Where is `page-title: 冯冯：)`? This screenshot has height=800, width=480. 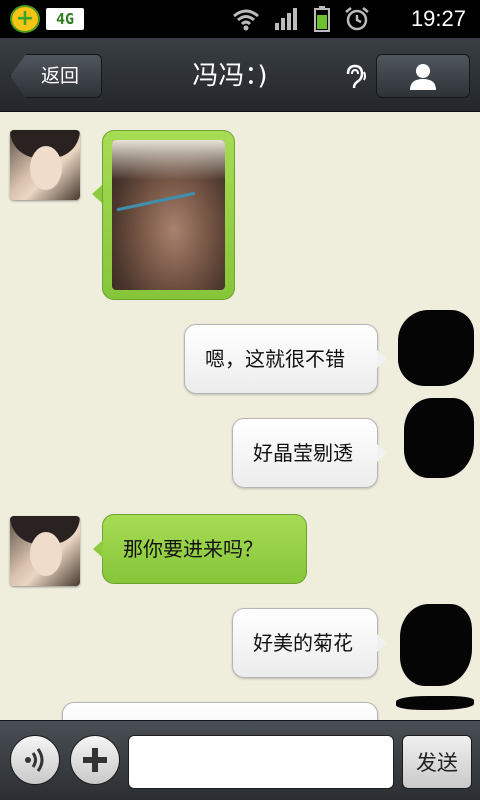
page-title: 冯冯：) is located at coordinates (230, 76).